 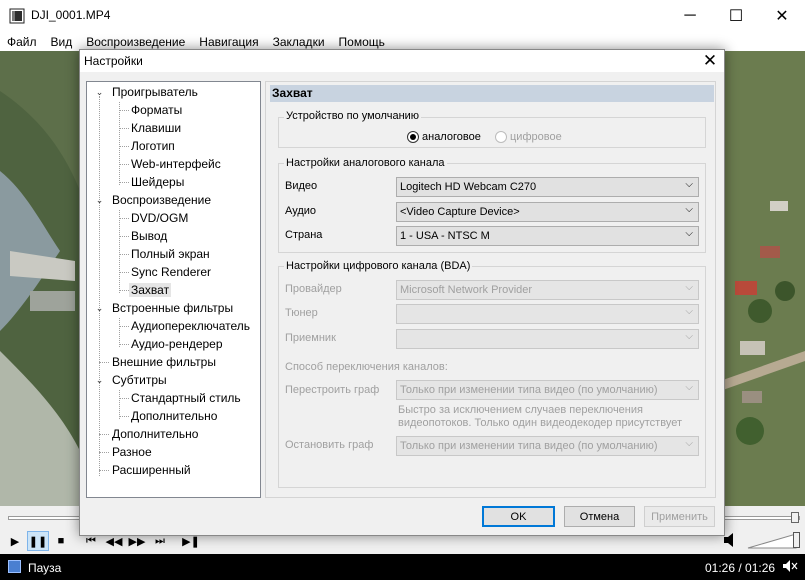 I want to click on country-label: Страна, so click(x=304, y=235).